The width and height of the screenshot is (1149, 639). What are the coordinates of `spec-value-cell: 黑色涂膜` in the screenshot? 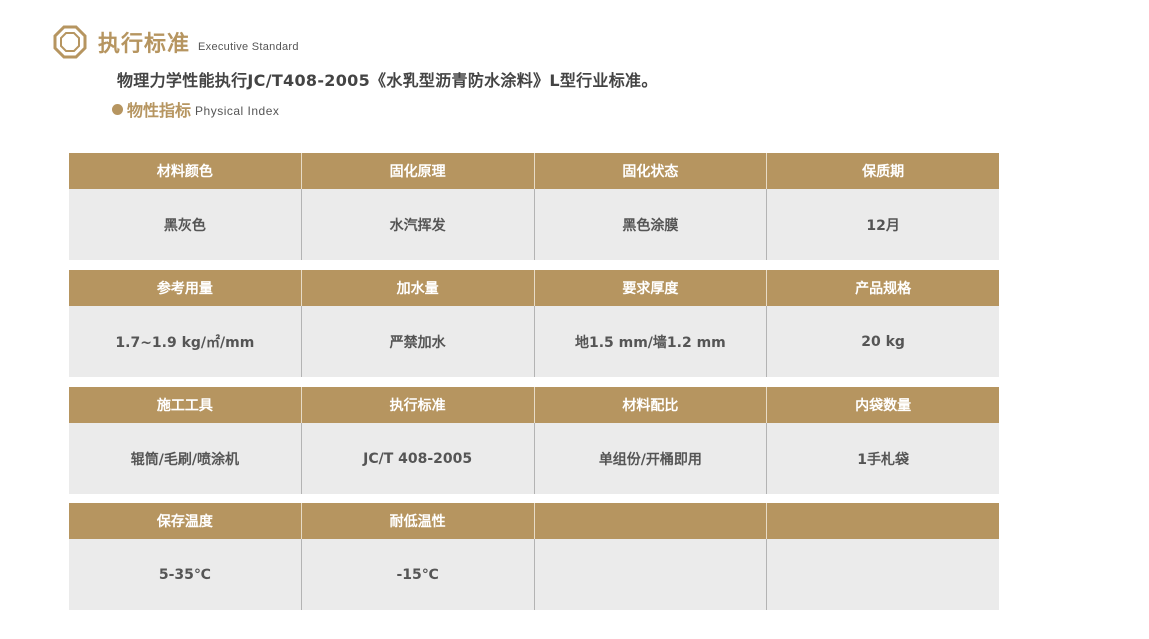 It's located at (650, 224).